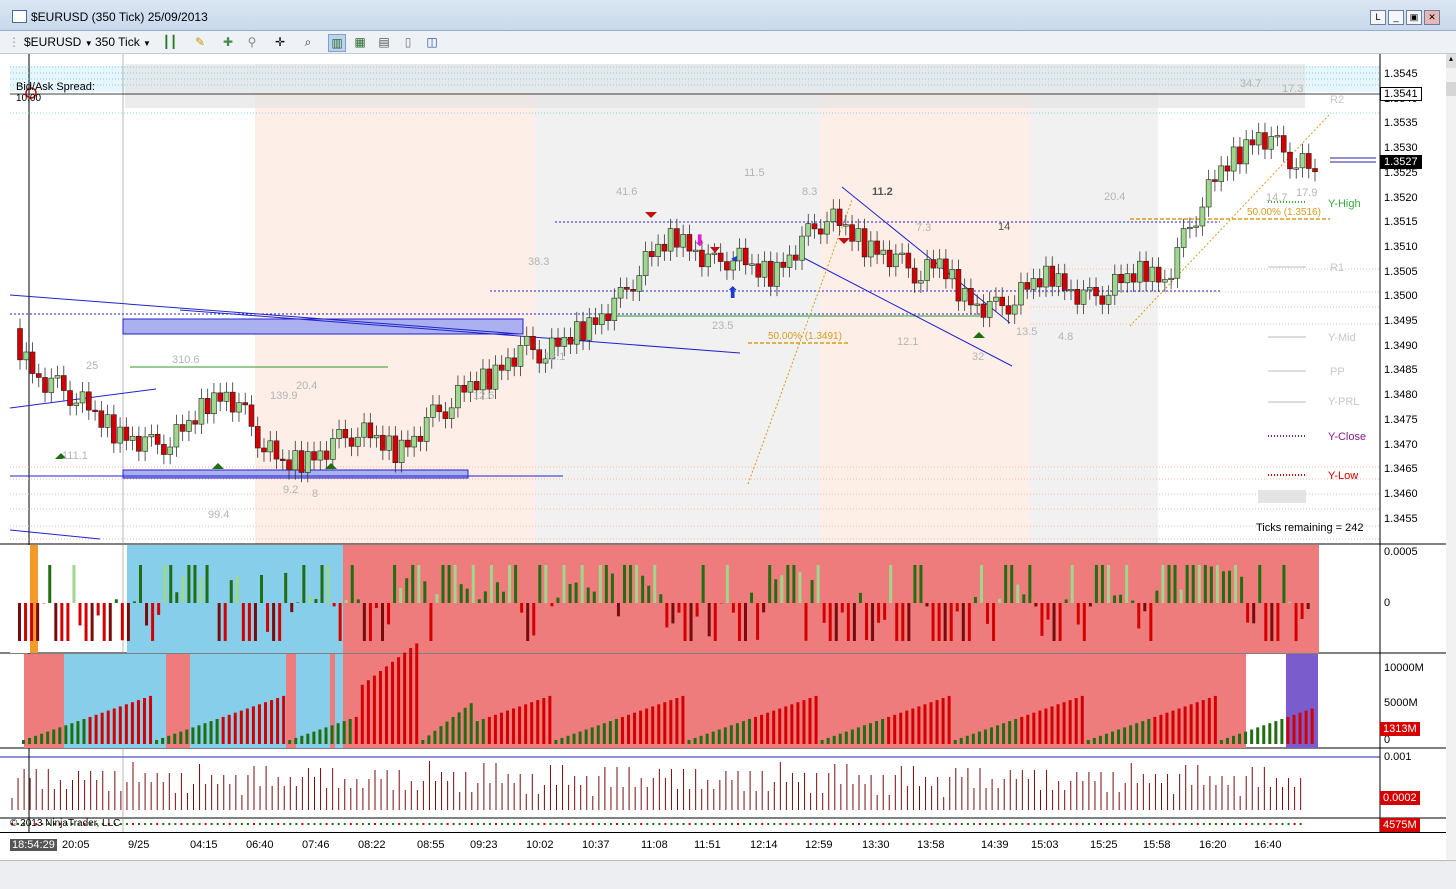  What do you see at coordinates (200, 42) in the screenshot?
I see `drawing-pencil-icon: ✎` at bounding box center [200, 42].